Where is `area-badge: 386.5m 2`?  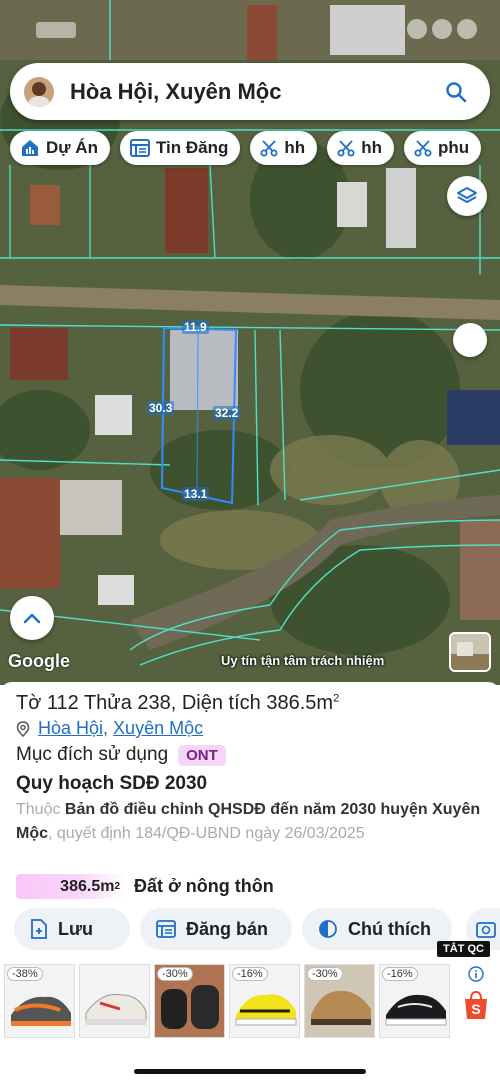 area-badge: 386.5m 2 is located at coordinates (71, 886).